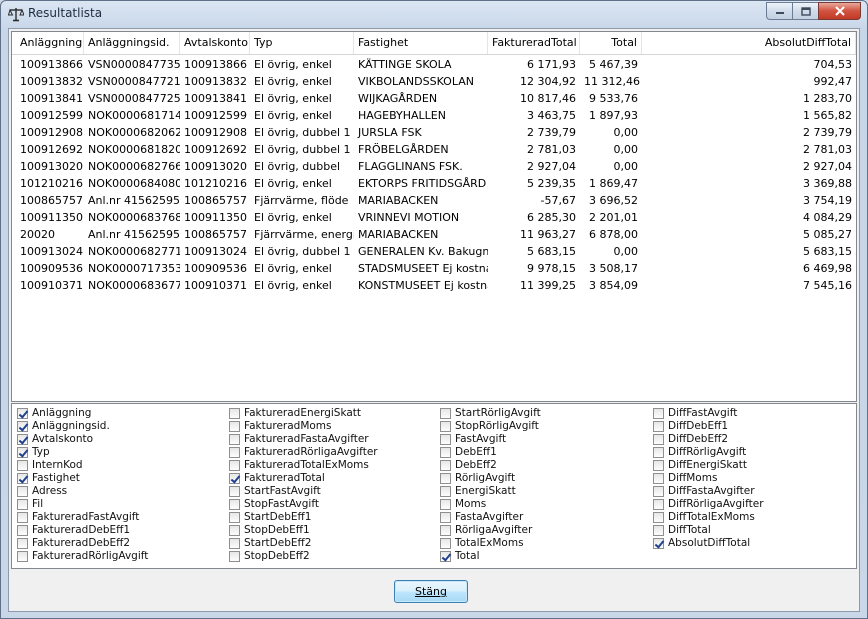  Describe the element at coordinates (839, 11) in the screenshot. I see `close-window-button` at that location.